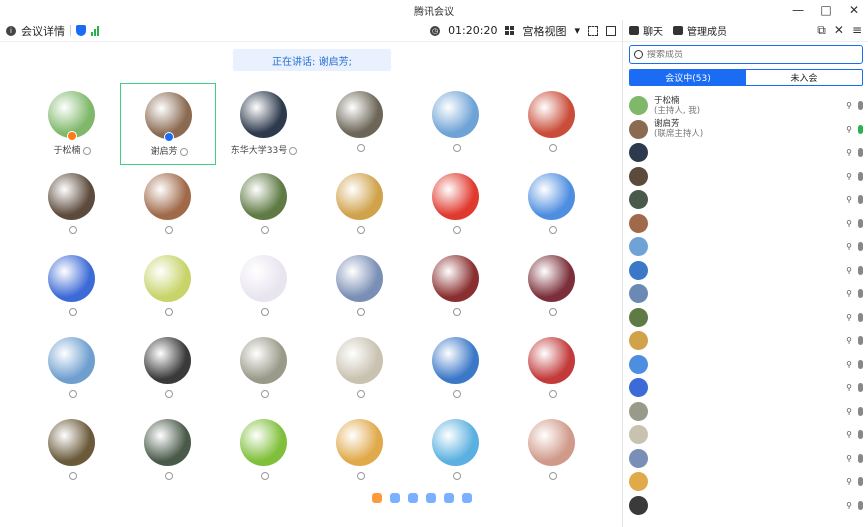 The height and width of the screenshot is (527, 868). What do you see at coordinates (510, 30) in the screenshot?
I see `grid-view-icon` at bounding box center [510, 30].